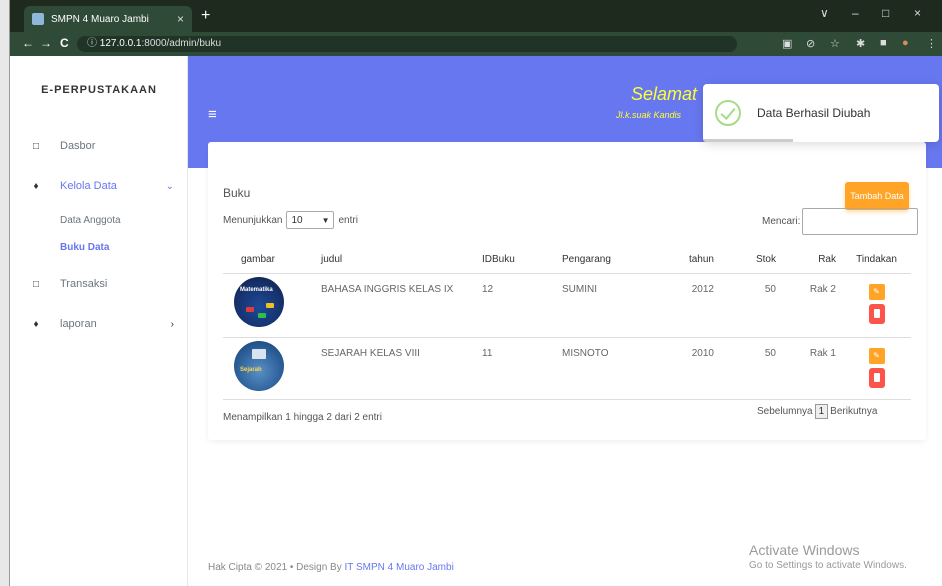  What do you see at coordinates (172, 324) in the screenshot?
I see `chevron-right-icon: ›` at bounding box center [172, 324].